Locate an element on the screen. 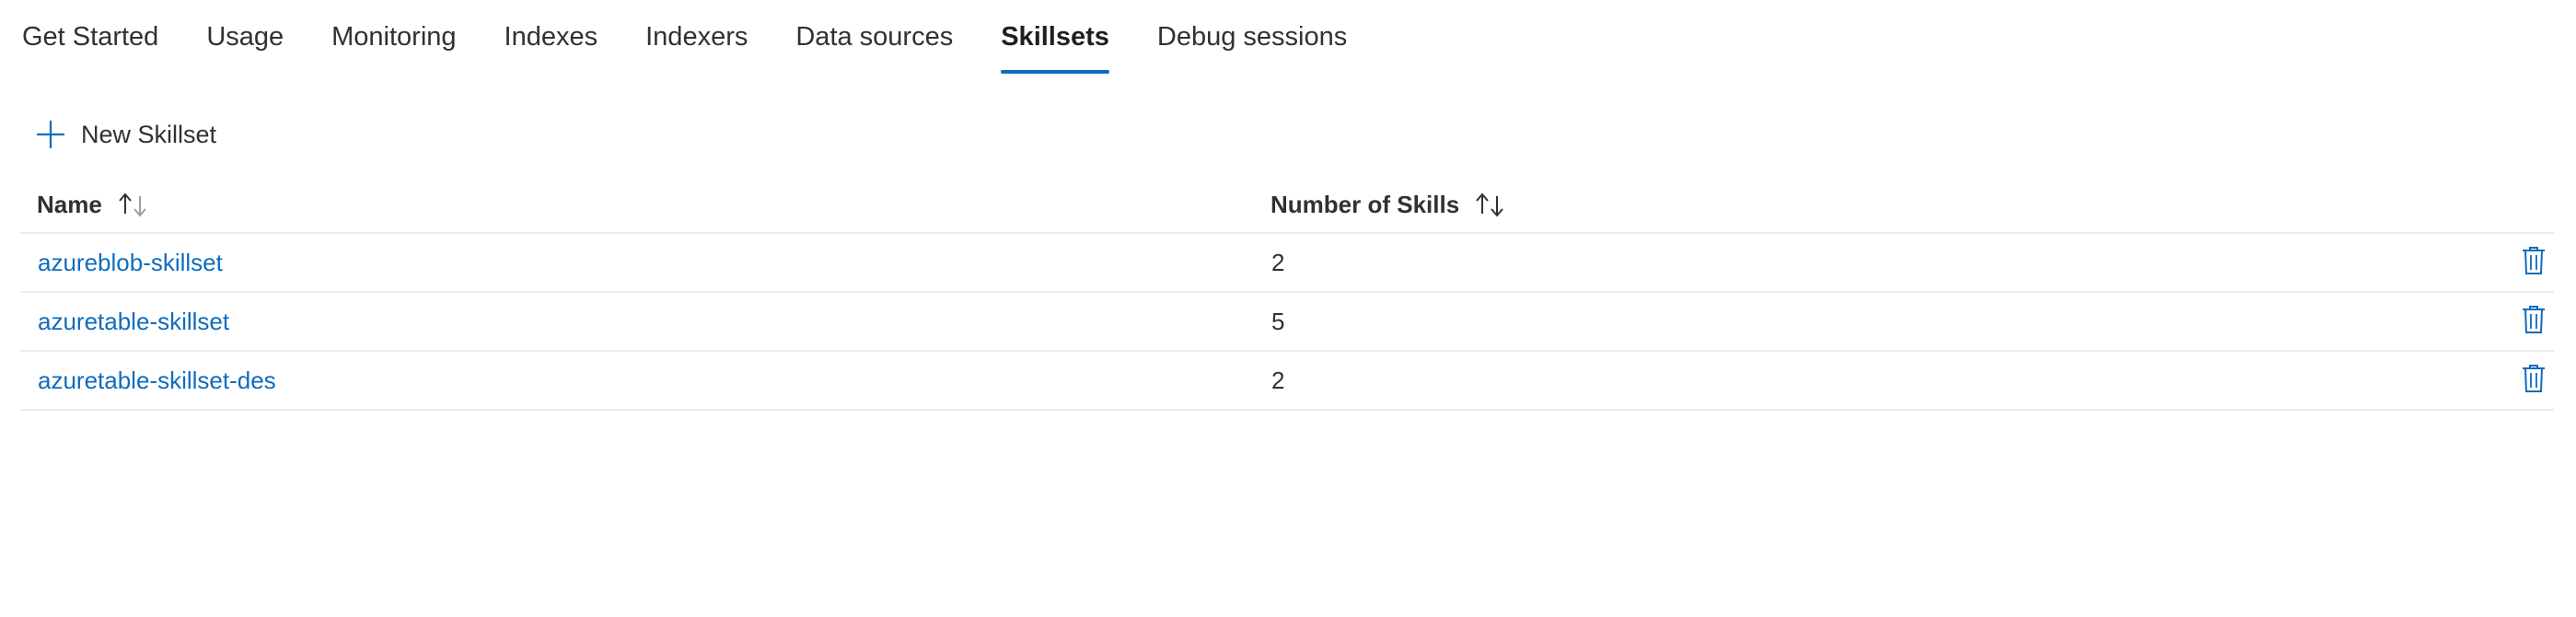 Image resolution: width=2576 pixels, height=617 pixels. skillset-link: azuretable-skillset-des is located at coordinates (157, 381).